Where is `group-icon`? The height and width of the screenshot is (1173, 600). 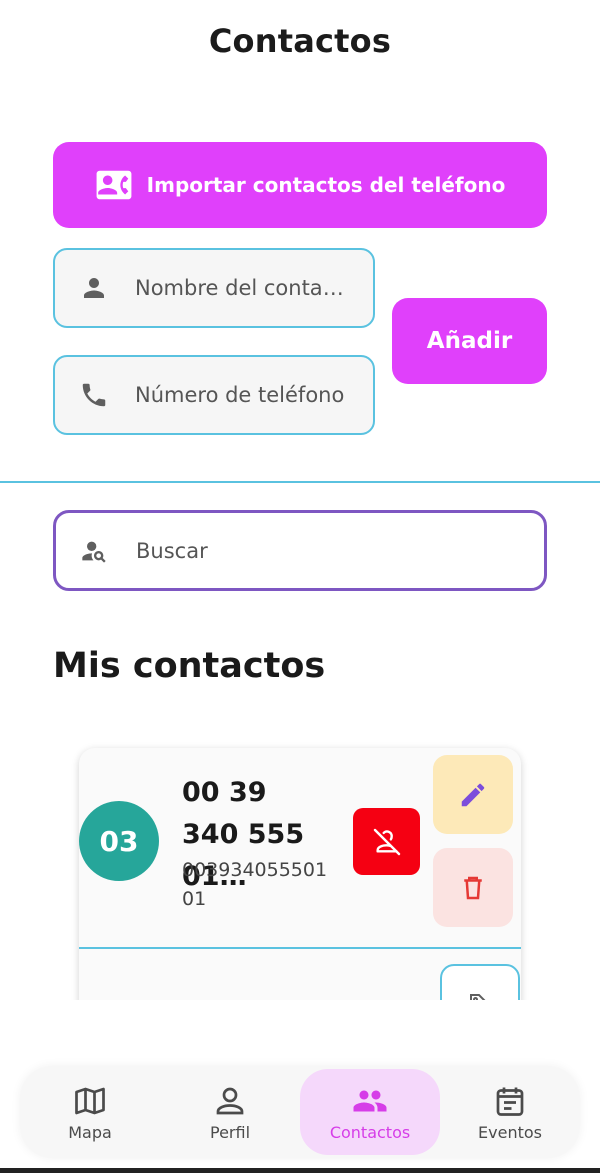 group-icon is located at coordinates (370, 1100).